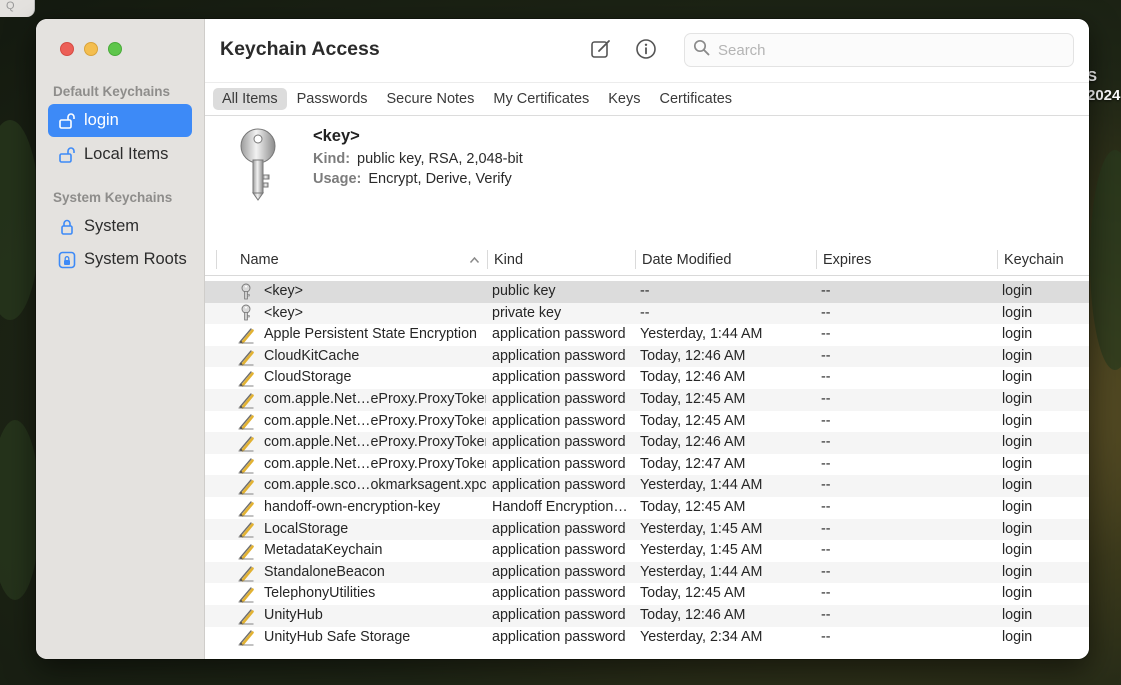 Image resolution: width=1121 pixels, height=685 pixels. What do you see at coordinates (323, 550) in the screenshot?
I see `cell-name: MetadataKeychain` at bounding box center [323, 550].